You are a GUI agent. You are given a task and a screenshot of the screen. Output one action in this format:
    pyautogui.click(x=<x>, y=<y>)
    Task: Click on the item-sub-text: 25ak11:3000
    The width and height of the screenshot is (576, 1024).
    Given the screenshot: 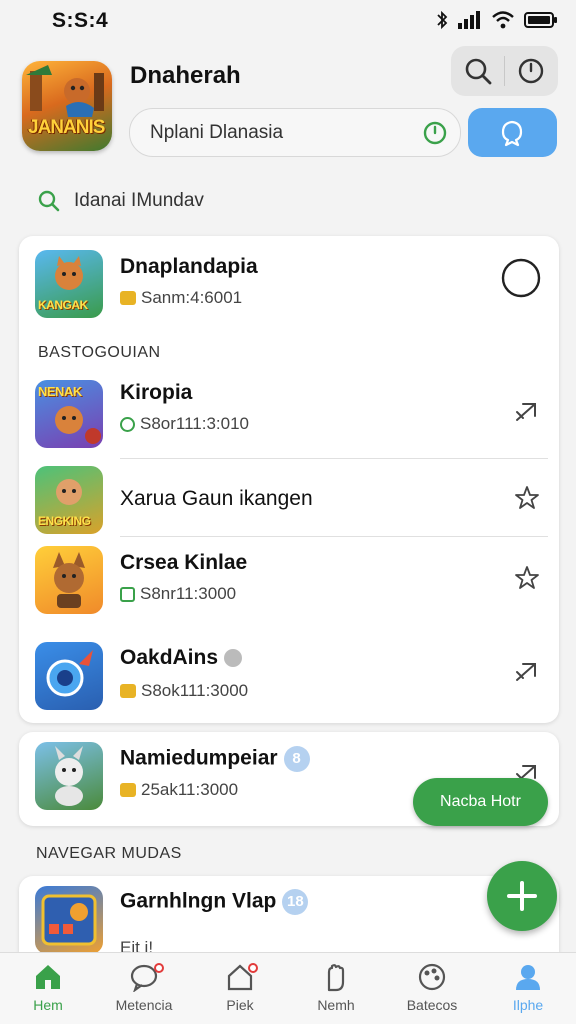 What is the action you would take?
    pyautogui.click(x=190, y=789)
    